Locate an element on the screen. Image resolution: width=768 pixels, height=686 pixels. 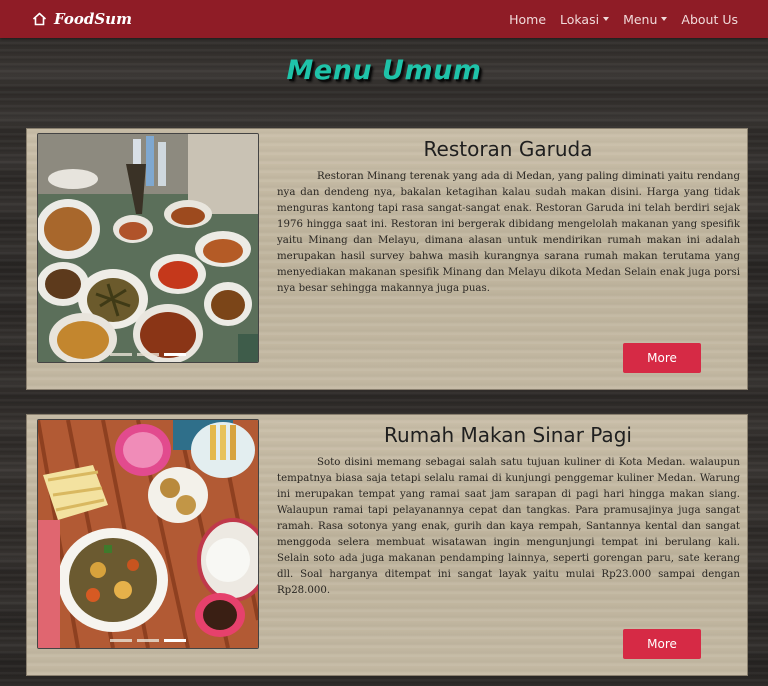
nav-item-label: Home is located at coordinates (528, 19).